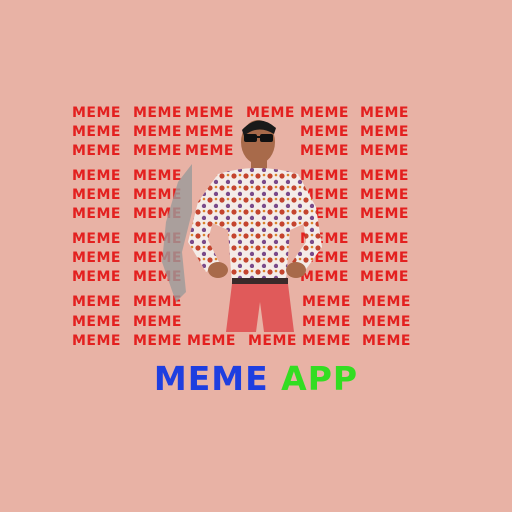 This screenshot has width=512, height=512. Describe the element at coordinates (320, 378) in the screenshot. I see `app-title-word-app: APP` at that location.